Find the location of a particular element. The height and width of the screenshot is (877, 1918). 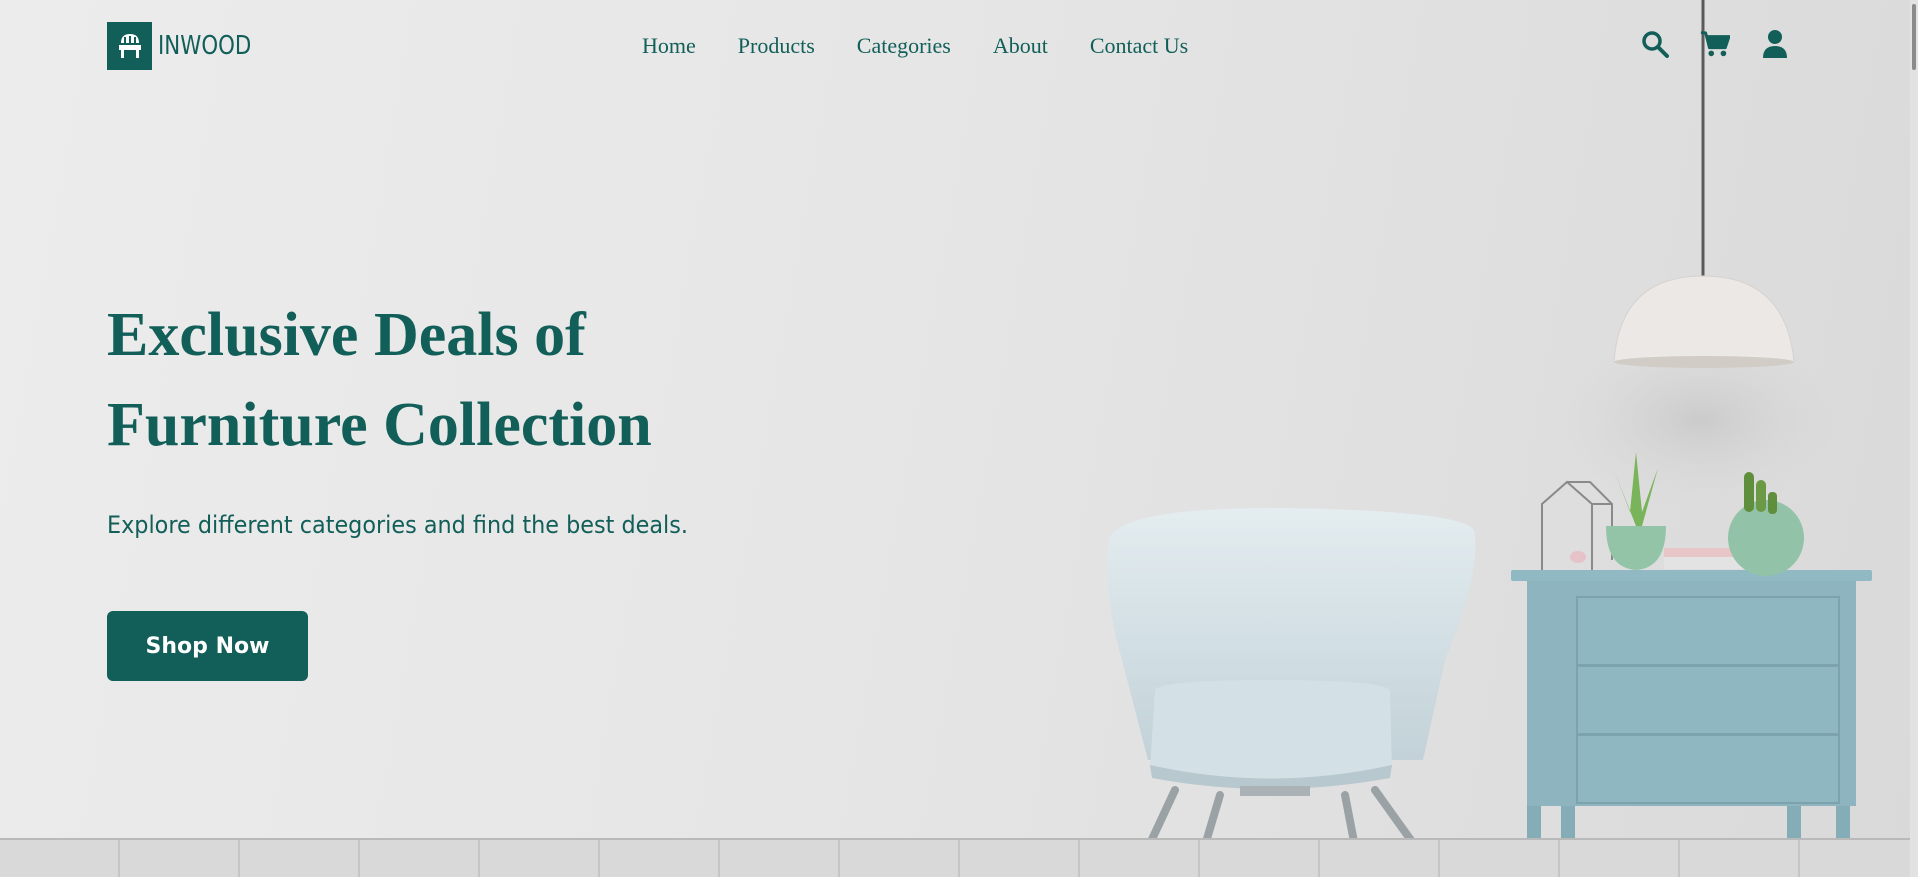

brand-name: INWOOD is located at coordinates (205, 46).